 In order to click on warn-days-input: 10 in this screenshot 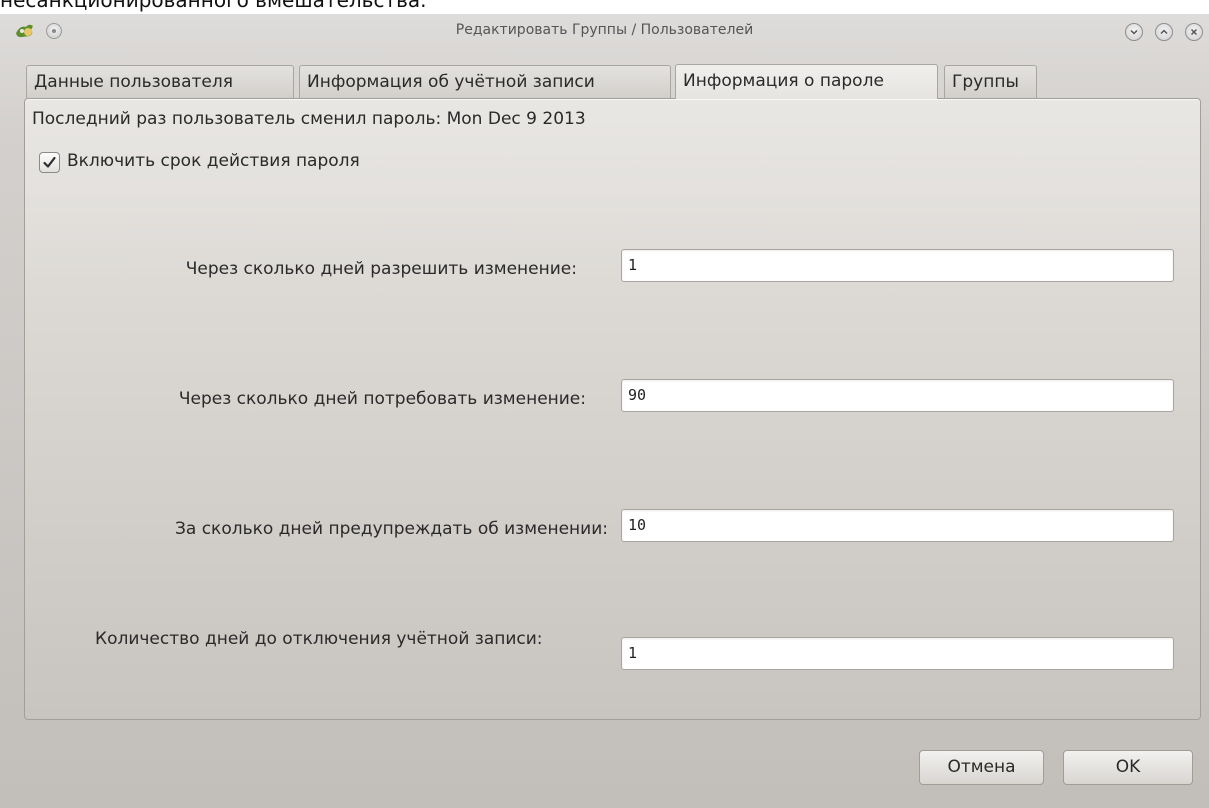, I will do `click(897, 525)`.